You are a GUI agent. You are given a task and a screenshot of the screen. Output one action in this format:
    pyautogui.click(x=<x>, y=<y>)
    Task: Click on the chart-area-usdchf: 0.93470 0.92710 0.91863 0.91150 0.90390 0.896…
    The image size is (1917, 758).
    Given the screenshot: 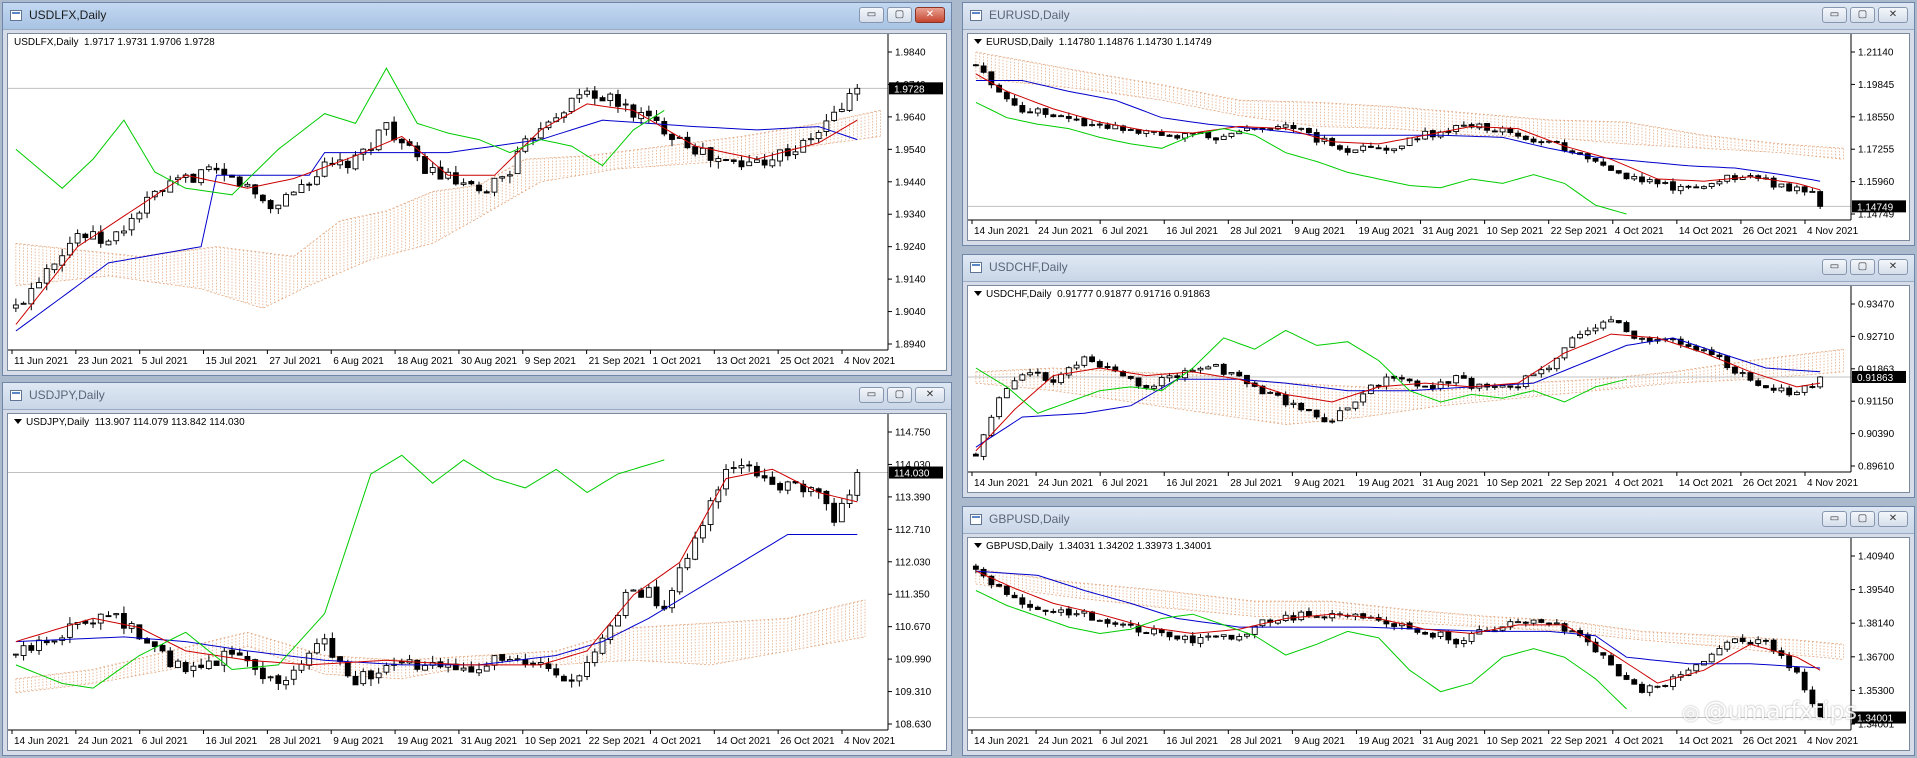 What is the action you would take?
    pyautogui.click(x=1438, y=389)
    